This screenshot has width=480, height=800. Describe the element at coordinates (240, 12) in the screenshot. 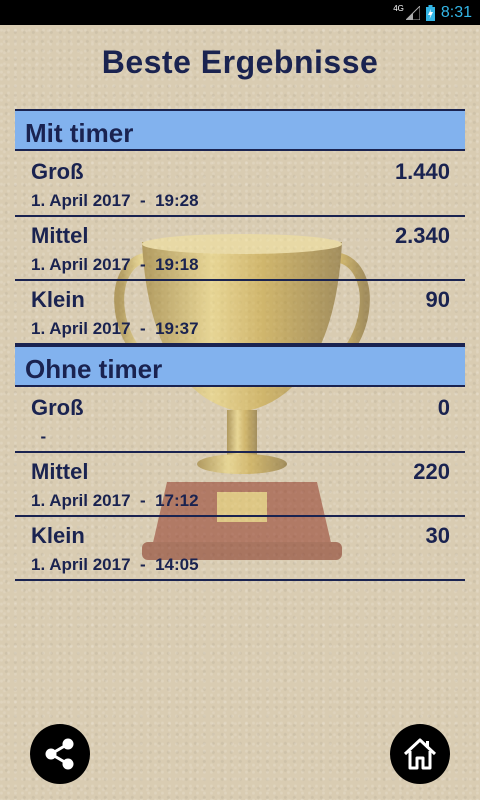

I see `status-bar: 4G 8:31` at that location.